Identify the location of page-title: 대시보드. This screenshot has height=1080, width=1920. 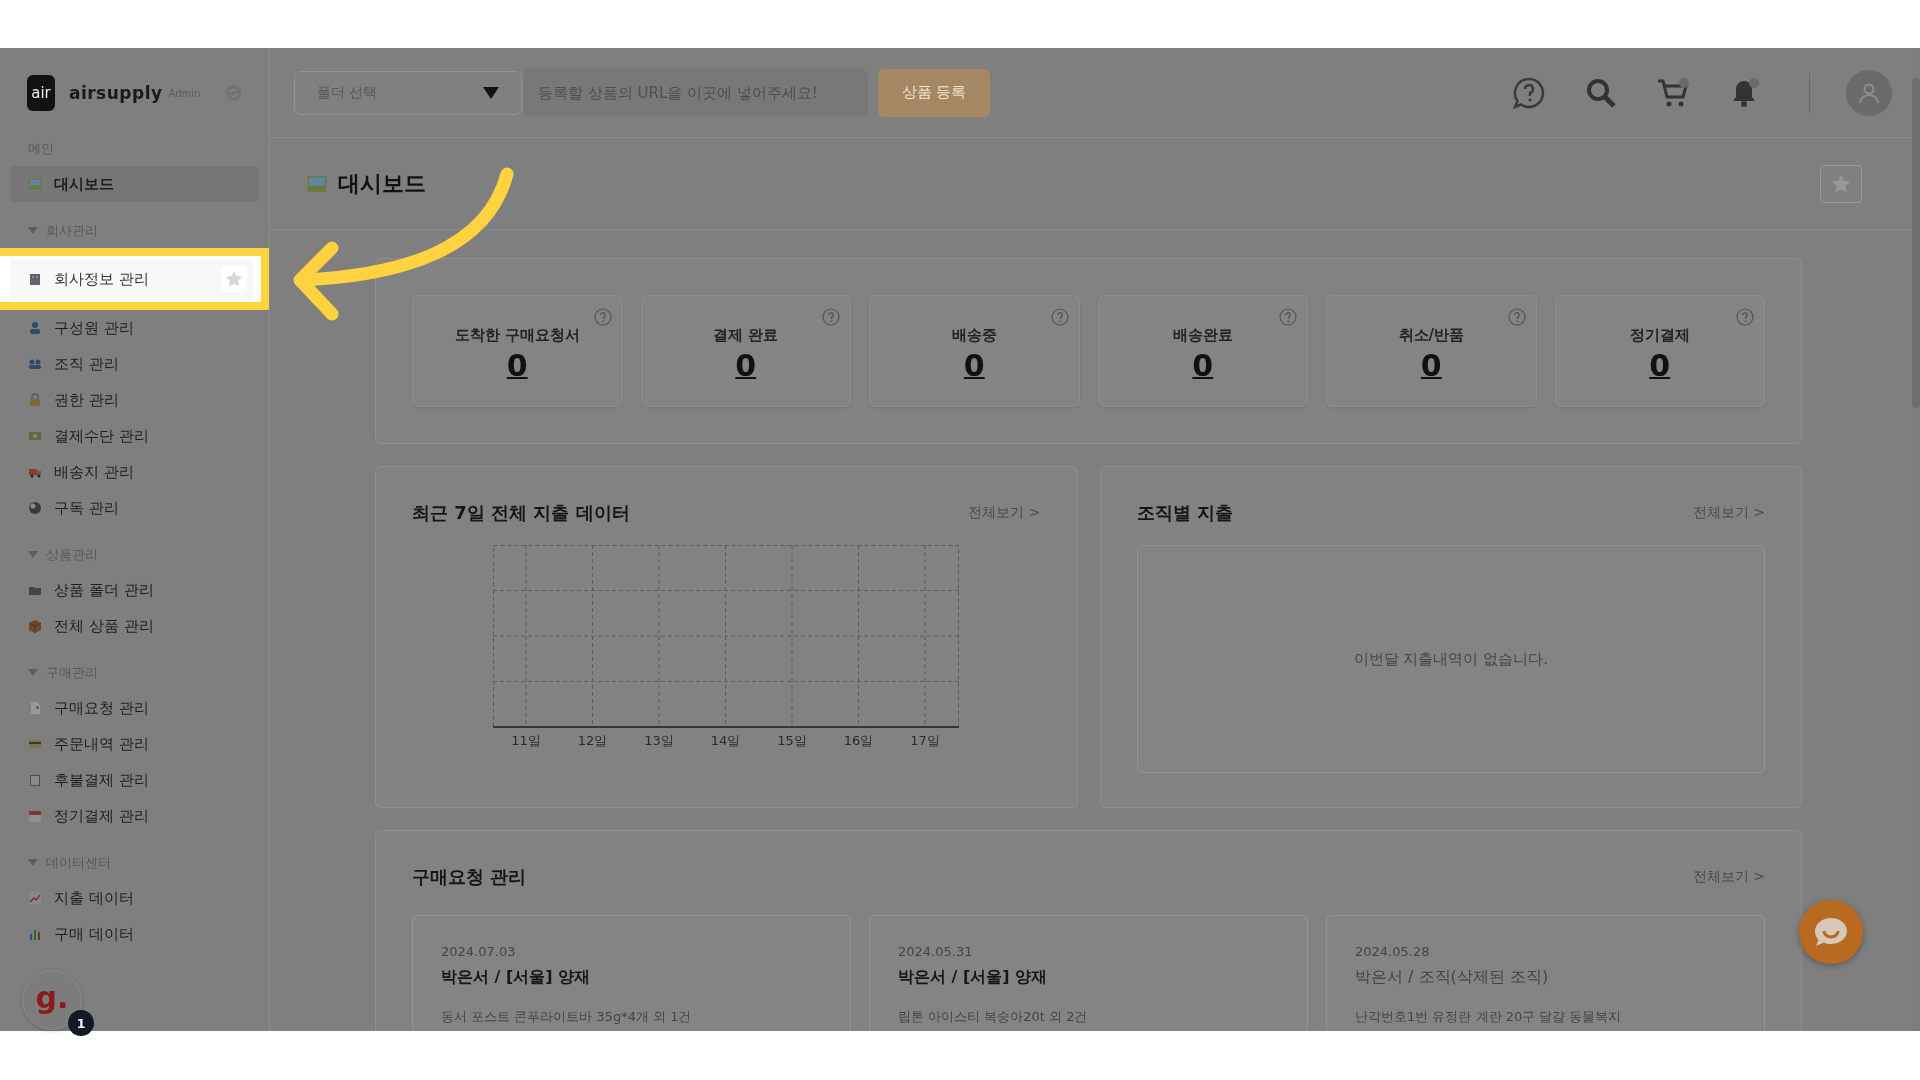
(382, 183).